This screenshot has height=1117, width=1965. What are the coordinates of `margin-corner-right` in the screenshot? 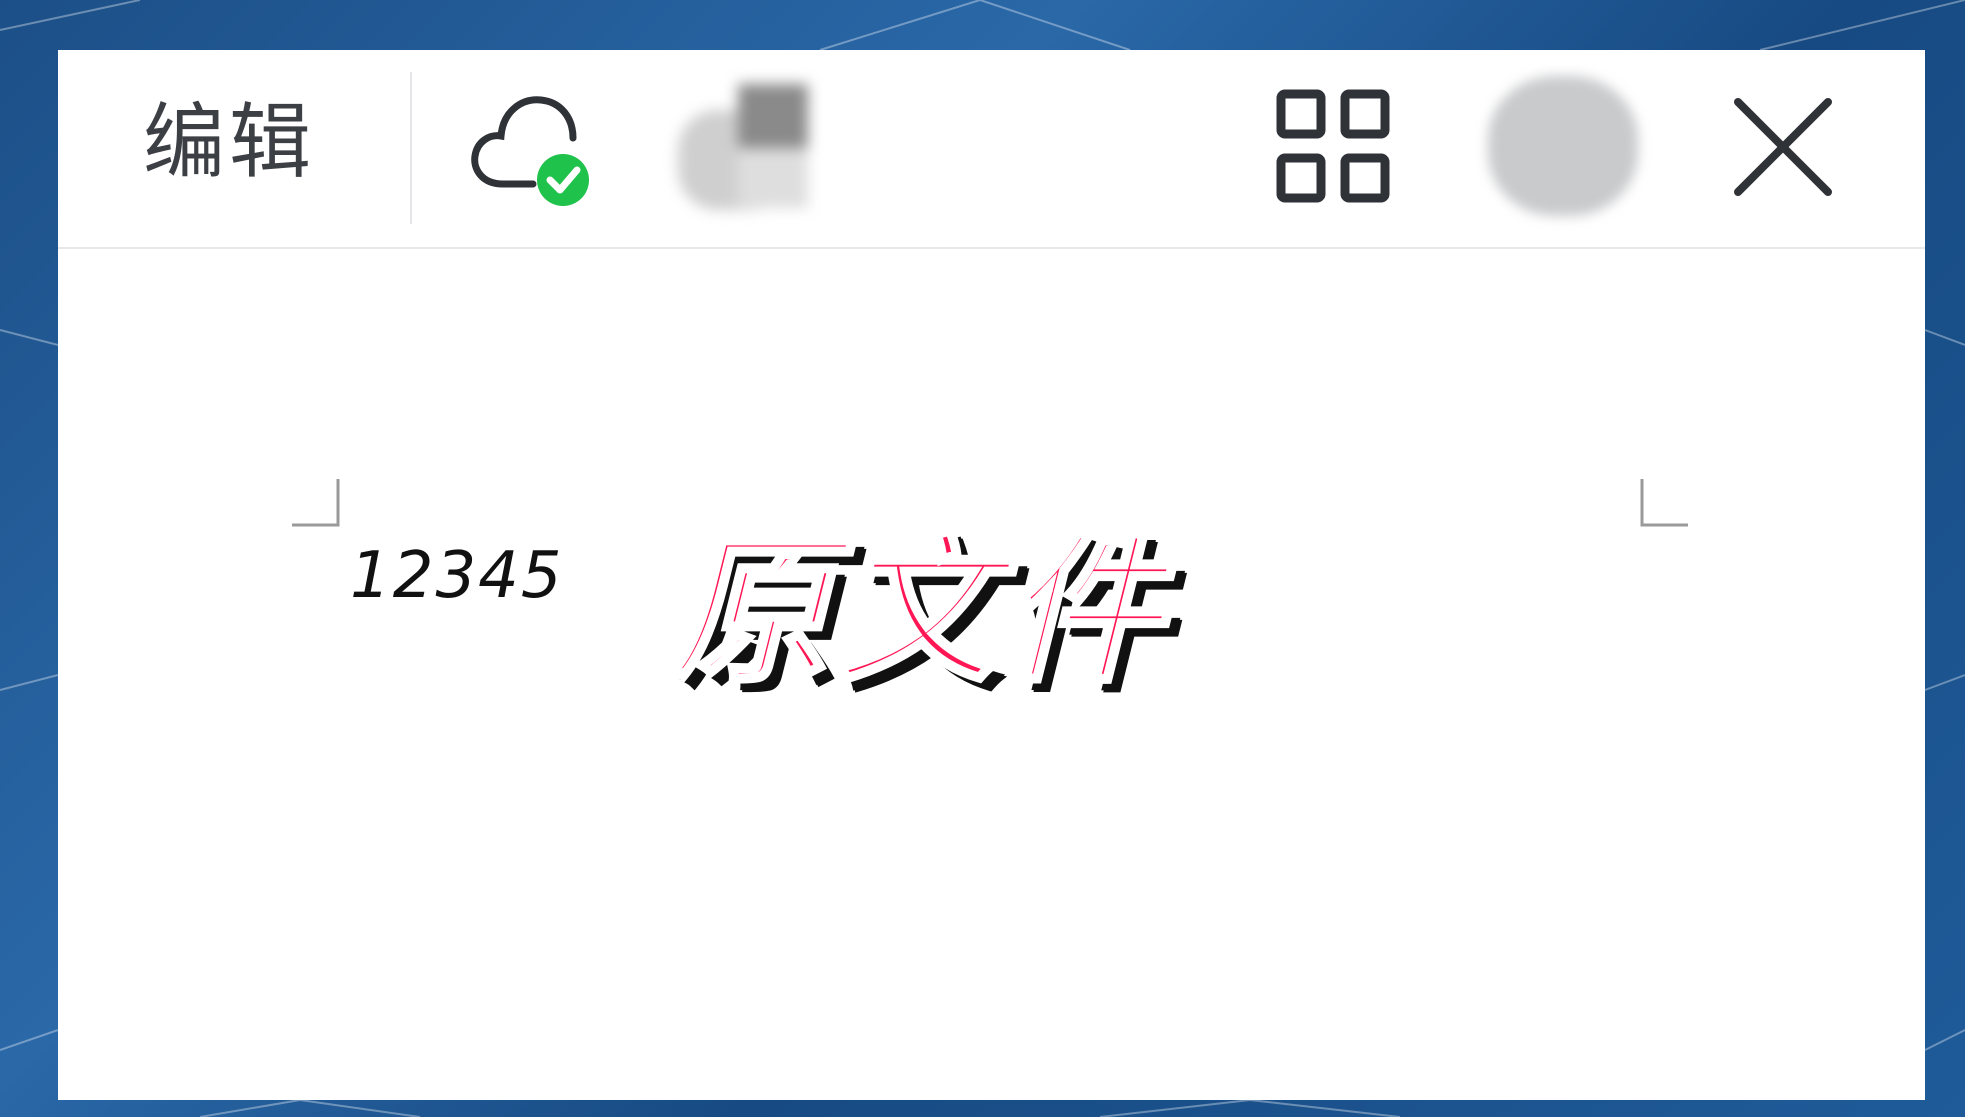 It's located at (1664, 503).